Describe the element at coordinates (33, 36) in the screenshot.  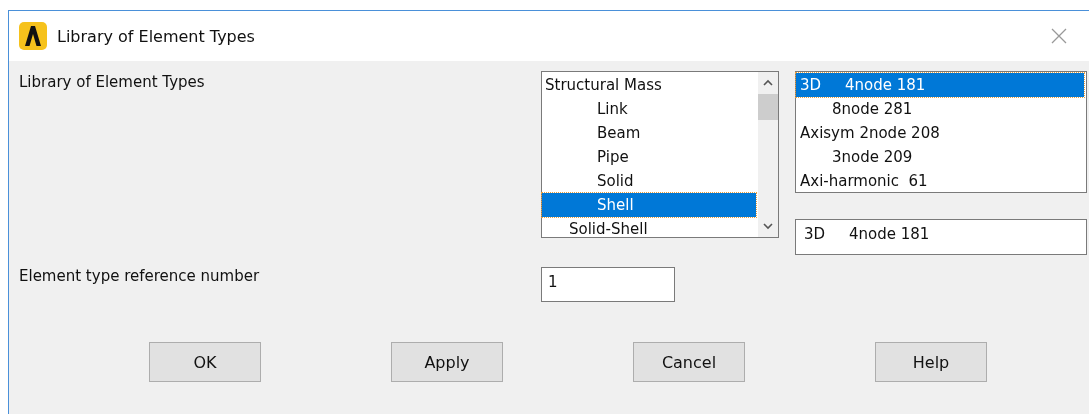
I see `app-logo-icon` at that location.